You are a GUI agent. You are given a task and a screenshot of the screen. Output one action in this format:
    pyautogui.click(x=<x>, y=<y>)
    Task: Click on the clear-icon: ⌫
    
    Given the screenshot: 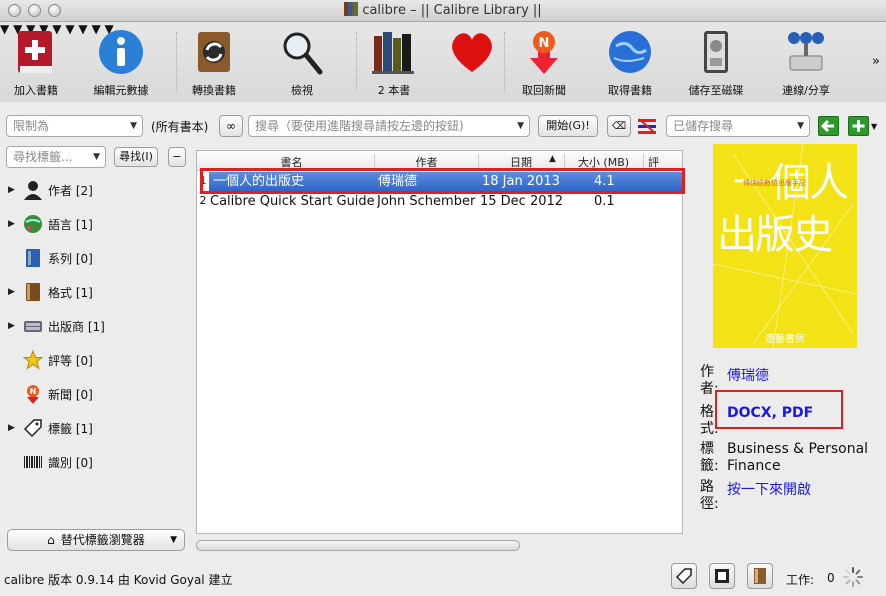 What is the action you would take?
    pyautogui.click(x=619, y=126)
    